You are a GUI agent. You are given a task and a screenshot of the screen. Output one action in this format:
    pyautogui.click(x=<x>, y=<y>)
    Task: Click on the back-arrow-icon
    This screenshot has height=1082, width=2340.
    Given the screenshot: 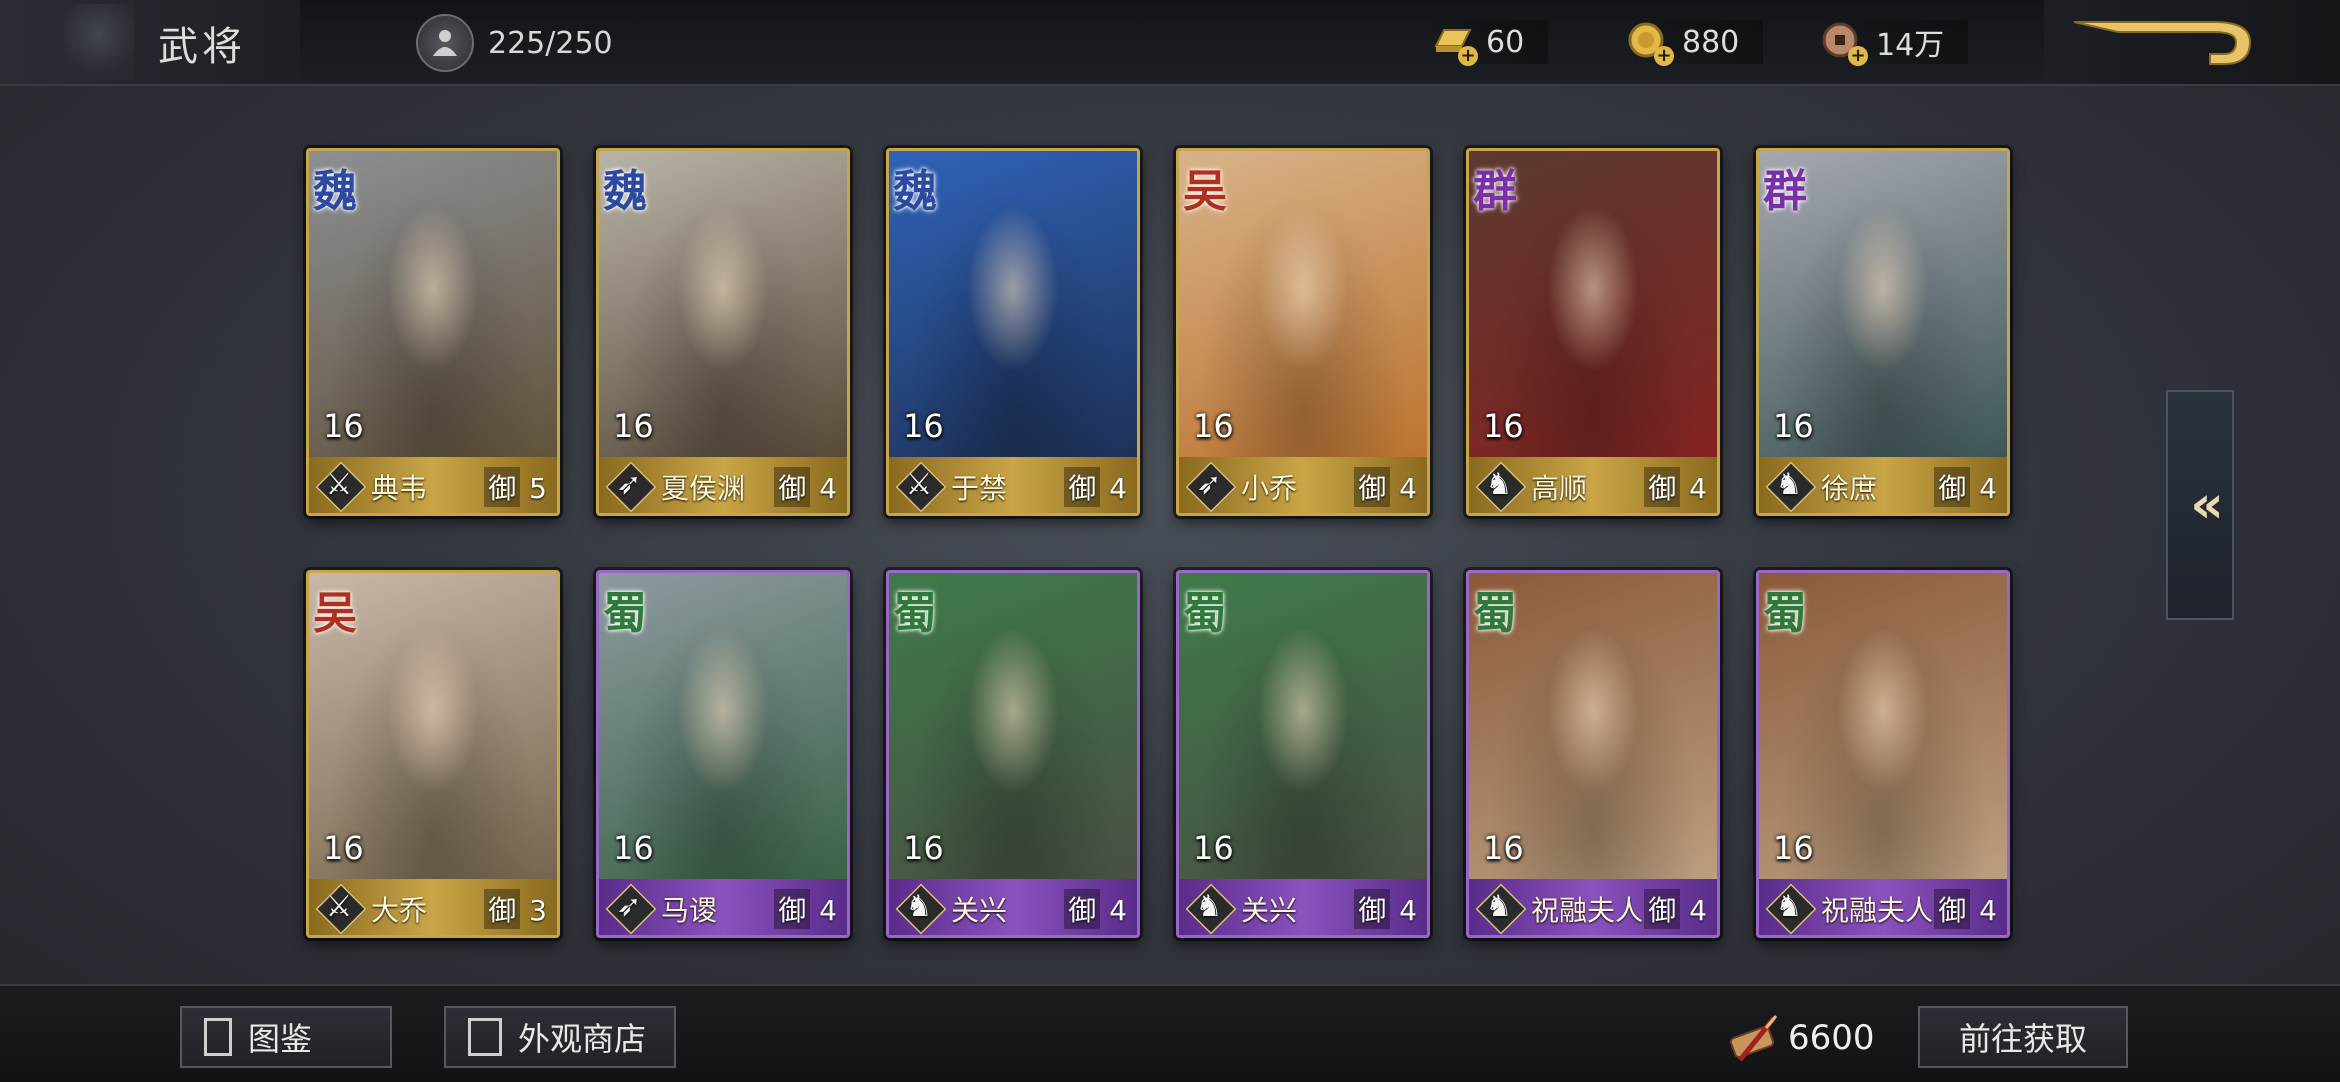 What is the action you would take?
    pyautogui.click(x=2162, y=43)
    